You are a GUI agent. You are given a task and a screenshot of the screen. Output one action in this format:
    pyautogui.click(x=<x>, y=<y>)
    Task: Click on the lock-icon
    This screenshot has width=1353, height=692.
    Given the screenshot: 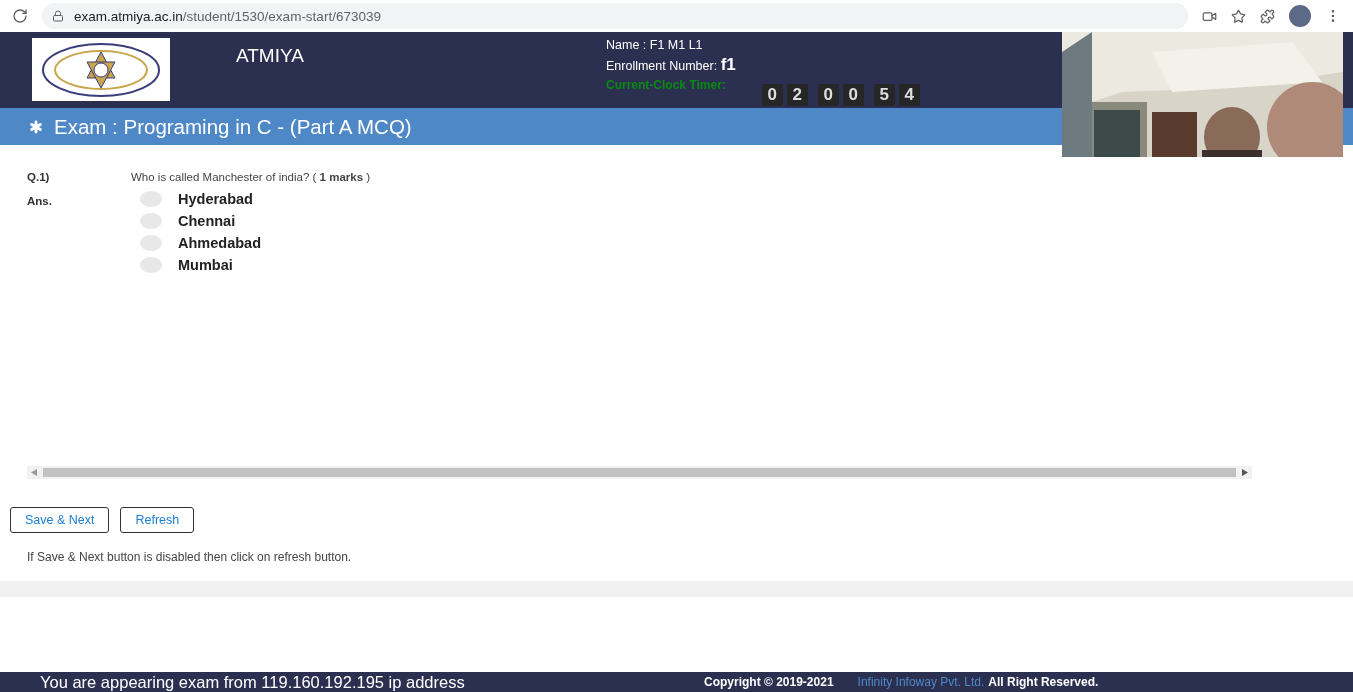 What is the action you would take?
    pyautogui.click(x=58, y=16)
    